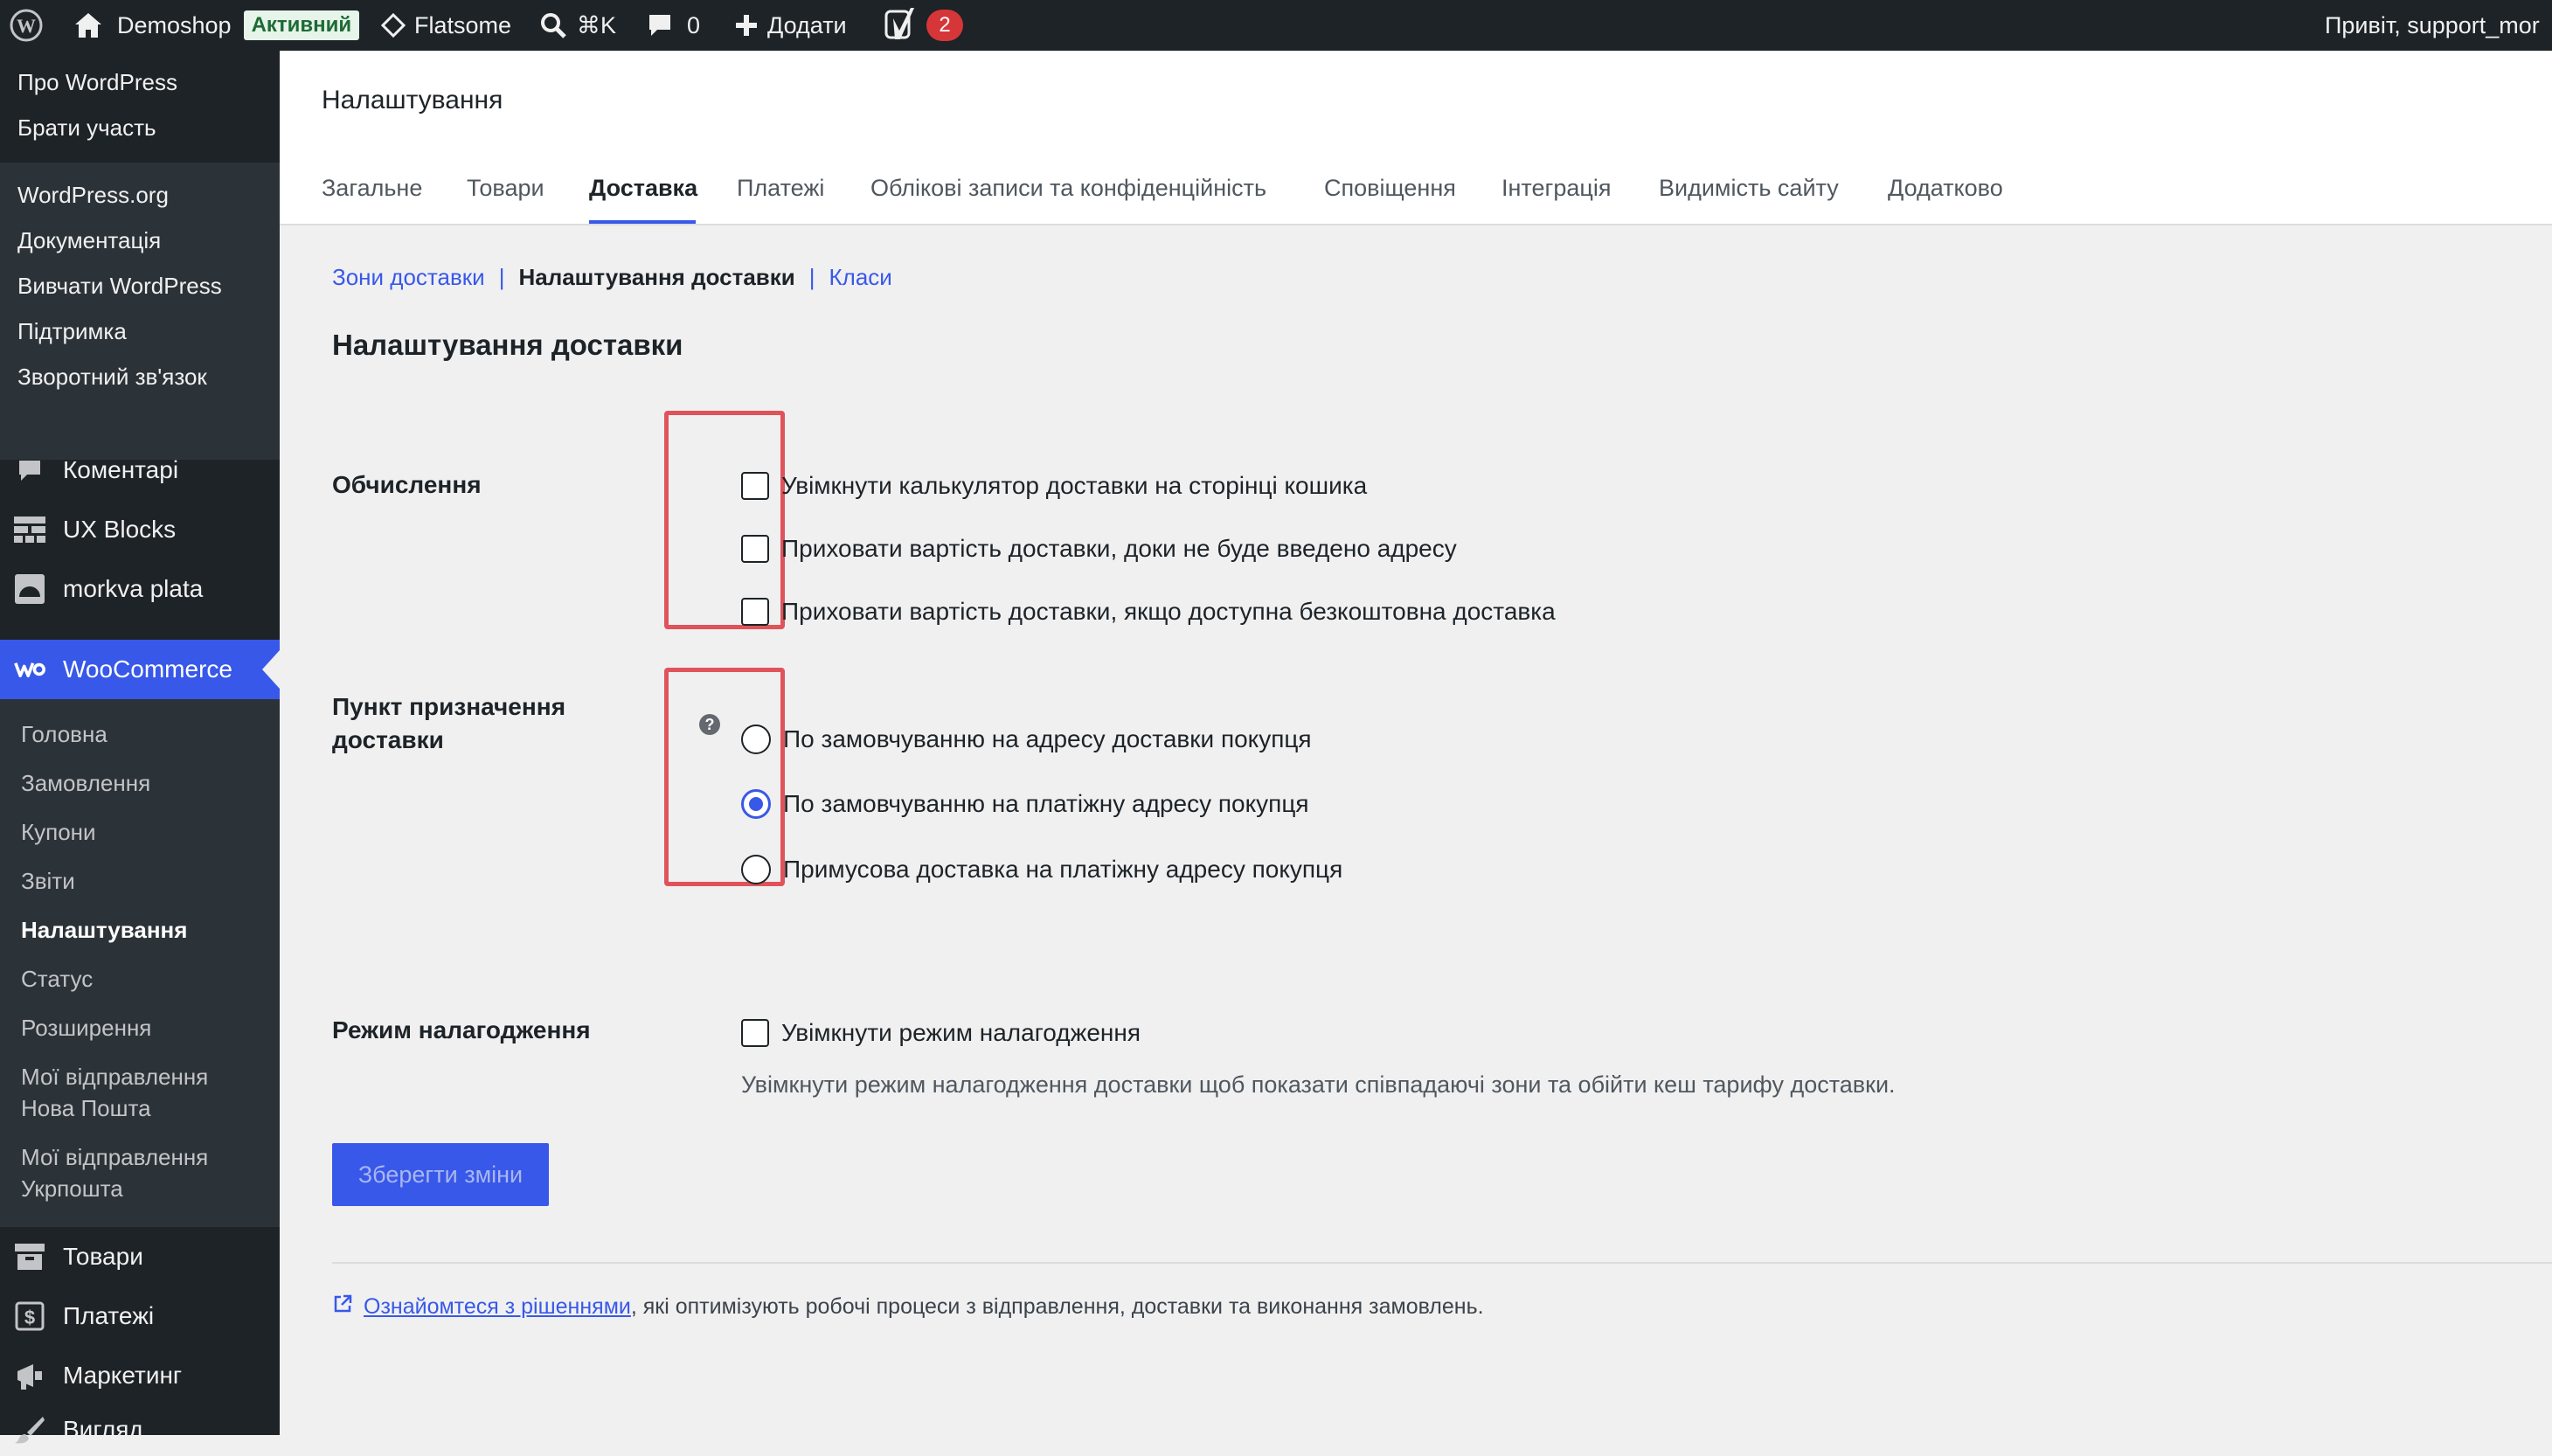 This screenshot has width=2552, height=1456. I want to click on sidebar-item-appearance: Вигляд, so click(140, 1430).